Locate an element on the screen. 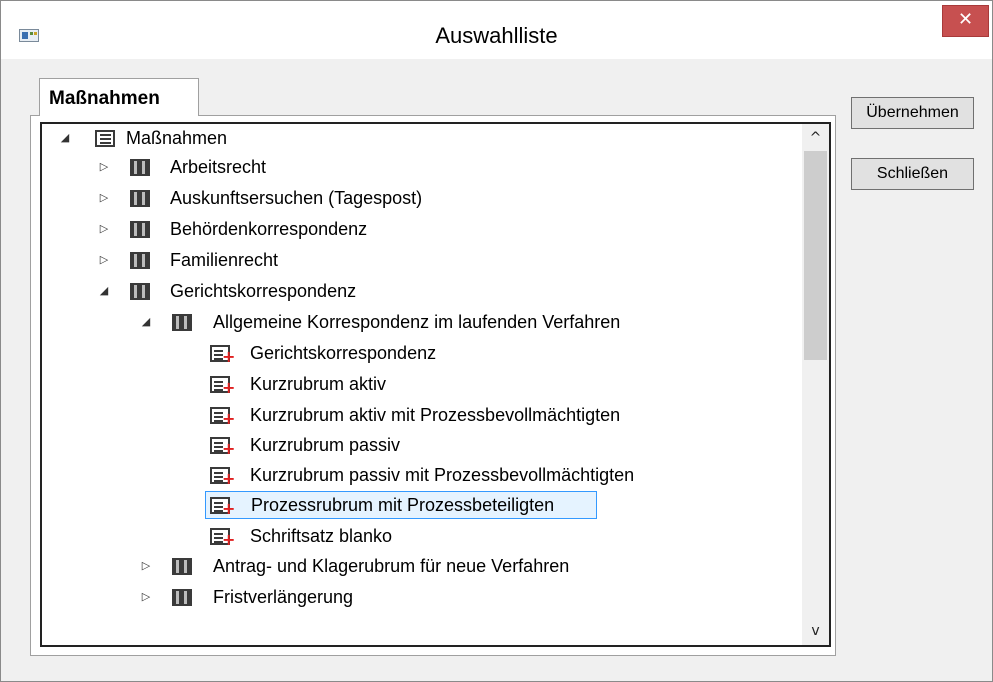 Image resolution: width=993 pixels, height=682 pixels. title-bar: Auswahlliste ✕ is located at coordinates (496, 30).